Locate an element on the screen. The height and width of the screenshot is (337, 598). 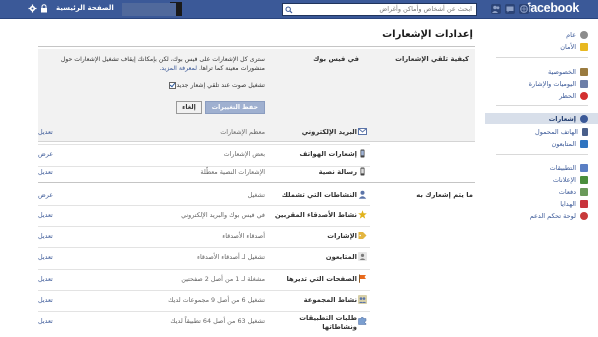
friend-requests-icon is located at coordinates (496, 9).